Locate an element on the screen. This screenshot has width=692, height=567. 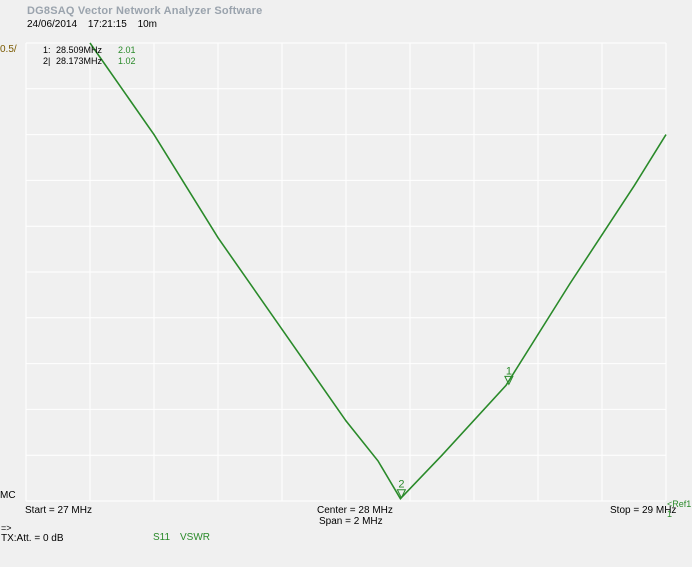
scale-top-label: 0.5/ is located at coordinates (8, 49).